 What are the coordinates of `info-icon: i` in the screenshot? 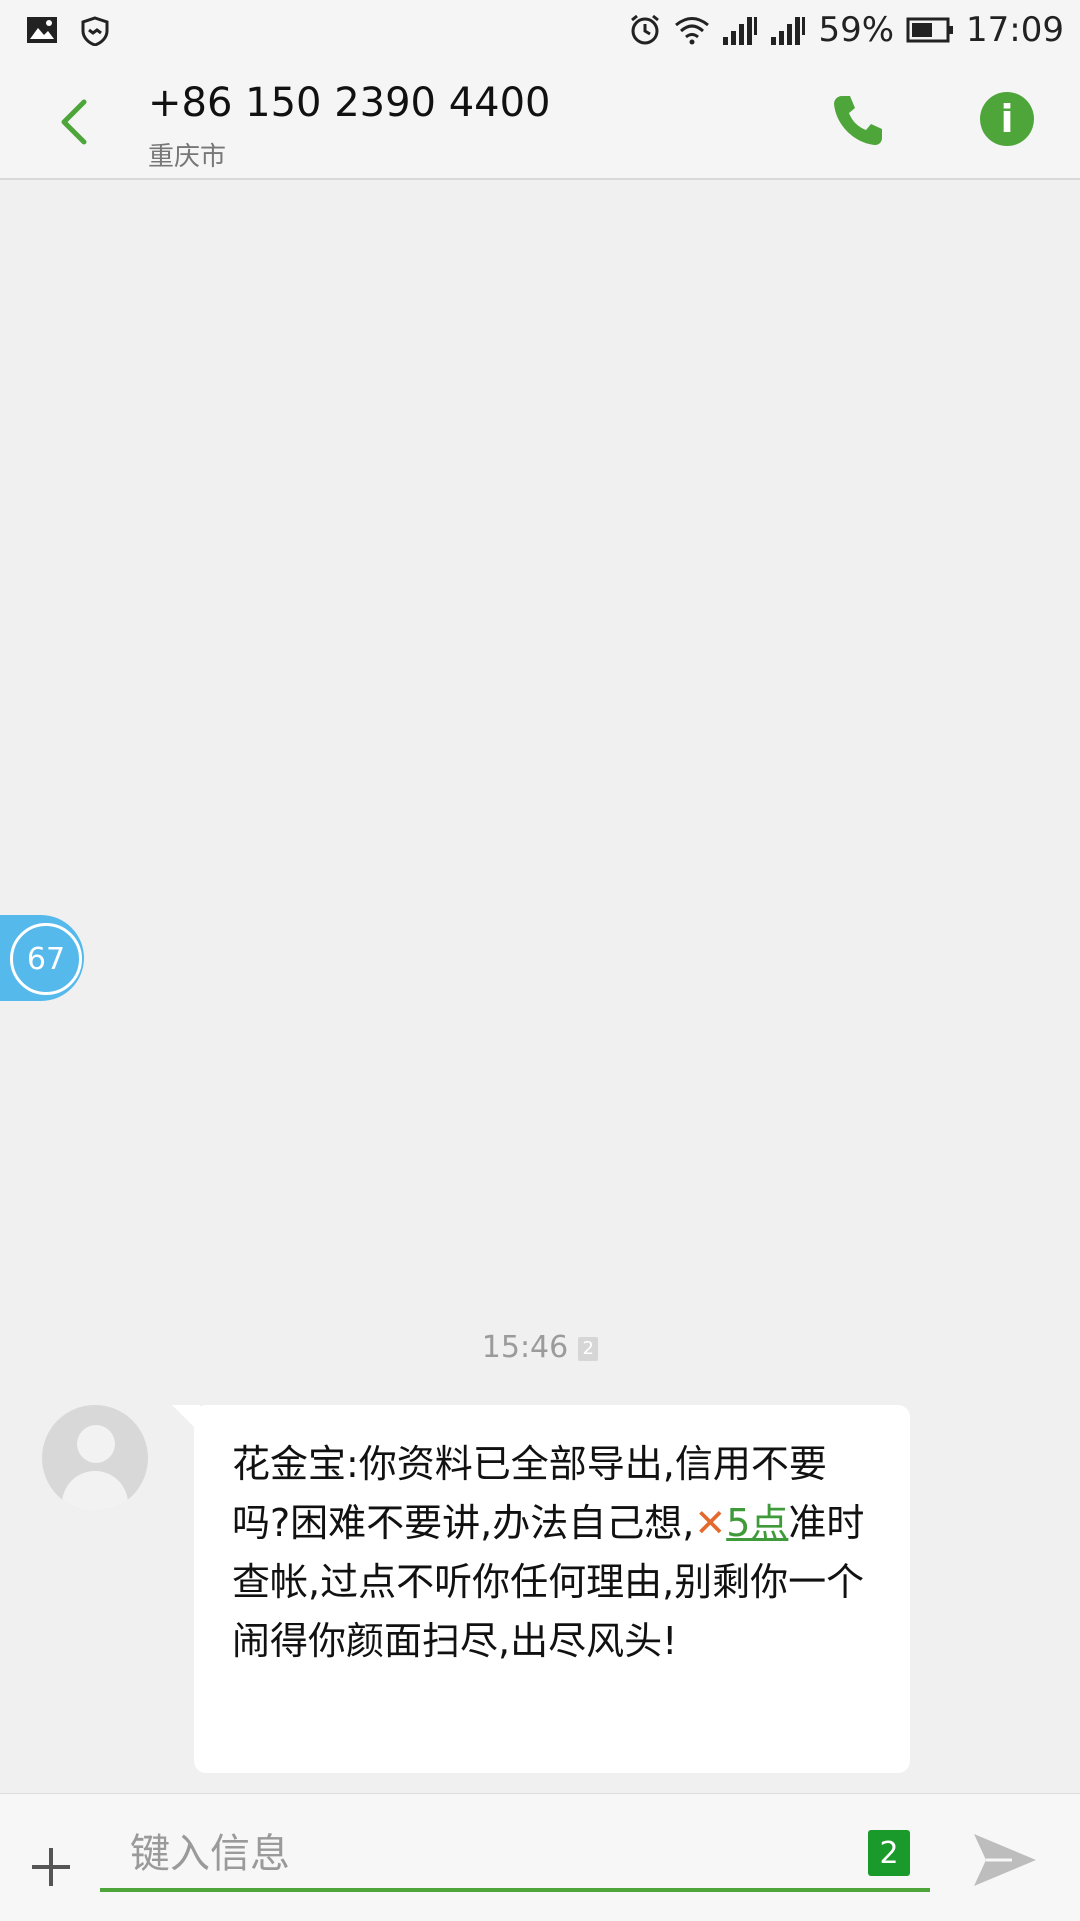 It's located at (1007, 119).